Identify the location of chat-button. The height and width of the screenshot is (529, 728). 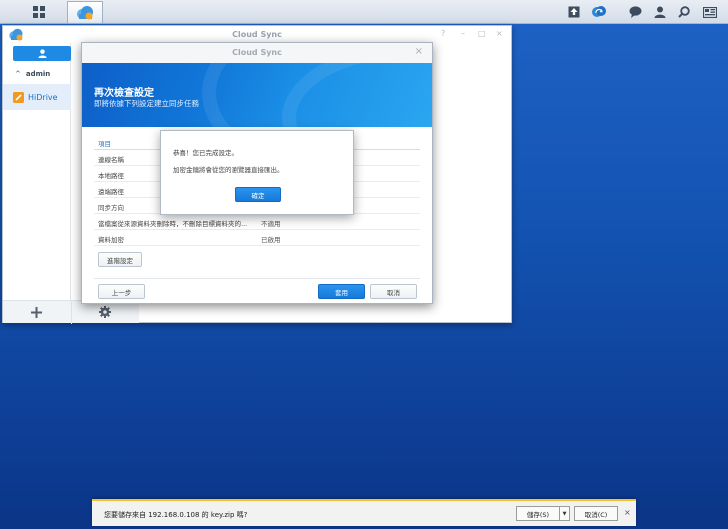
(635, 12).